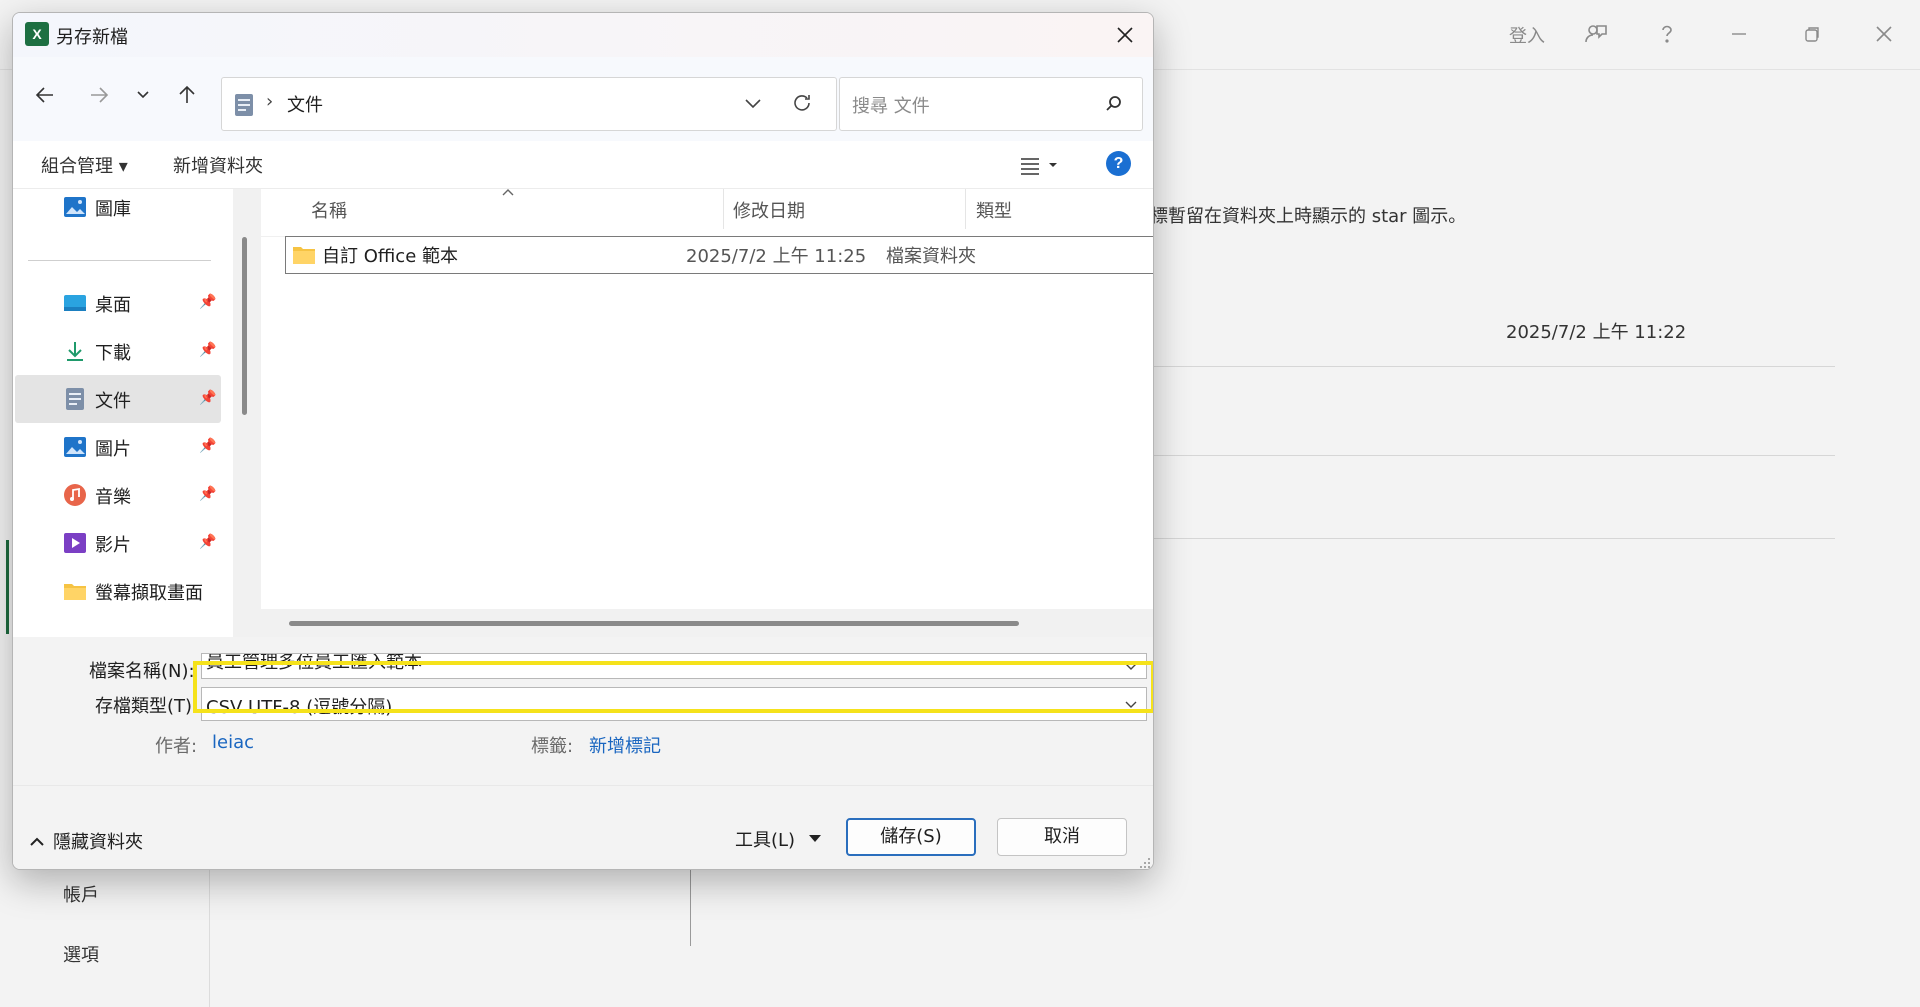 The height and width of the screenshot is (1007, 1920). Describe the element at coordinates (113, 497) in the screenshot. I see `nav-item-label: 音樂` at that location.